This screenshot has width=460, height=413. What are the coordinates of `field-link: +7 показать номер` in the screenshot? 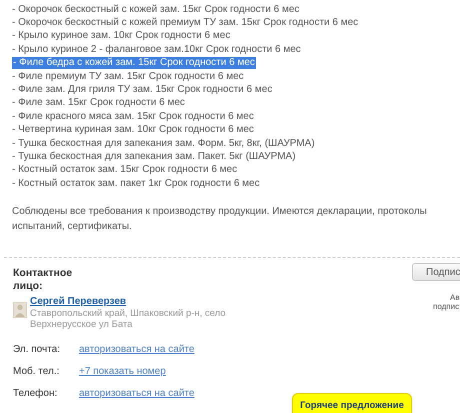 It's located at (122, 371).